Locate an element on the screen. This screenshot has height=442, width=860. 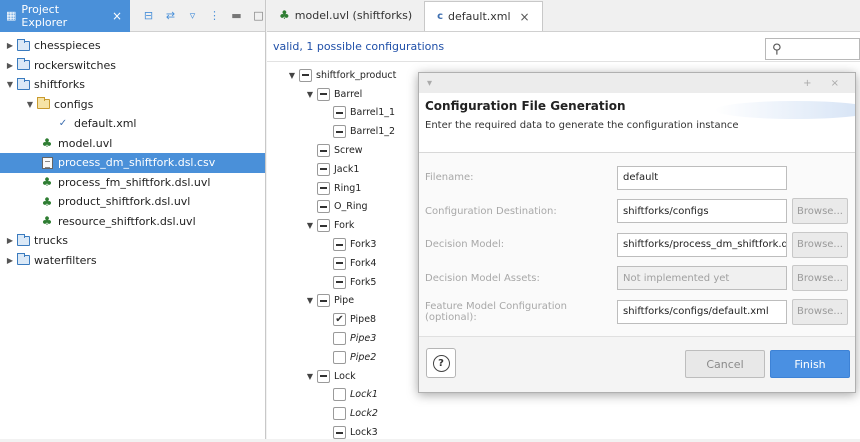
dialog-title-bar: ▾ + × is located at coordinates (637, 83).